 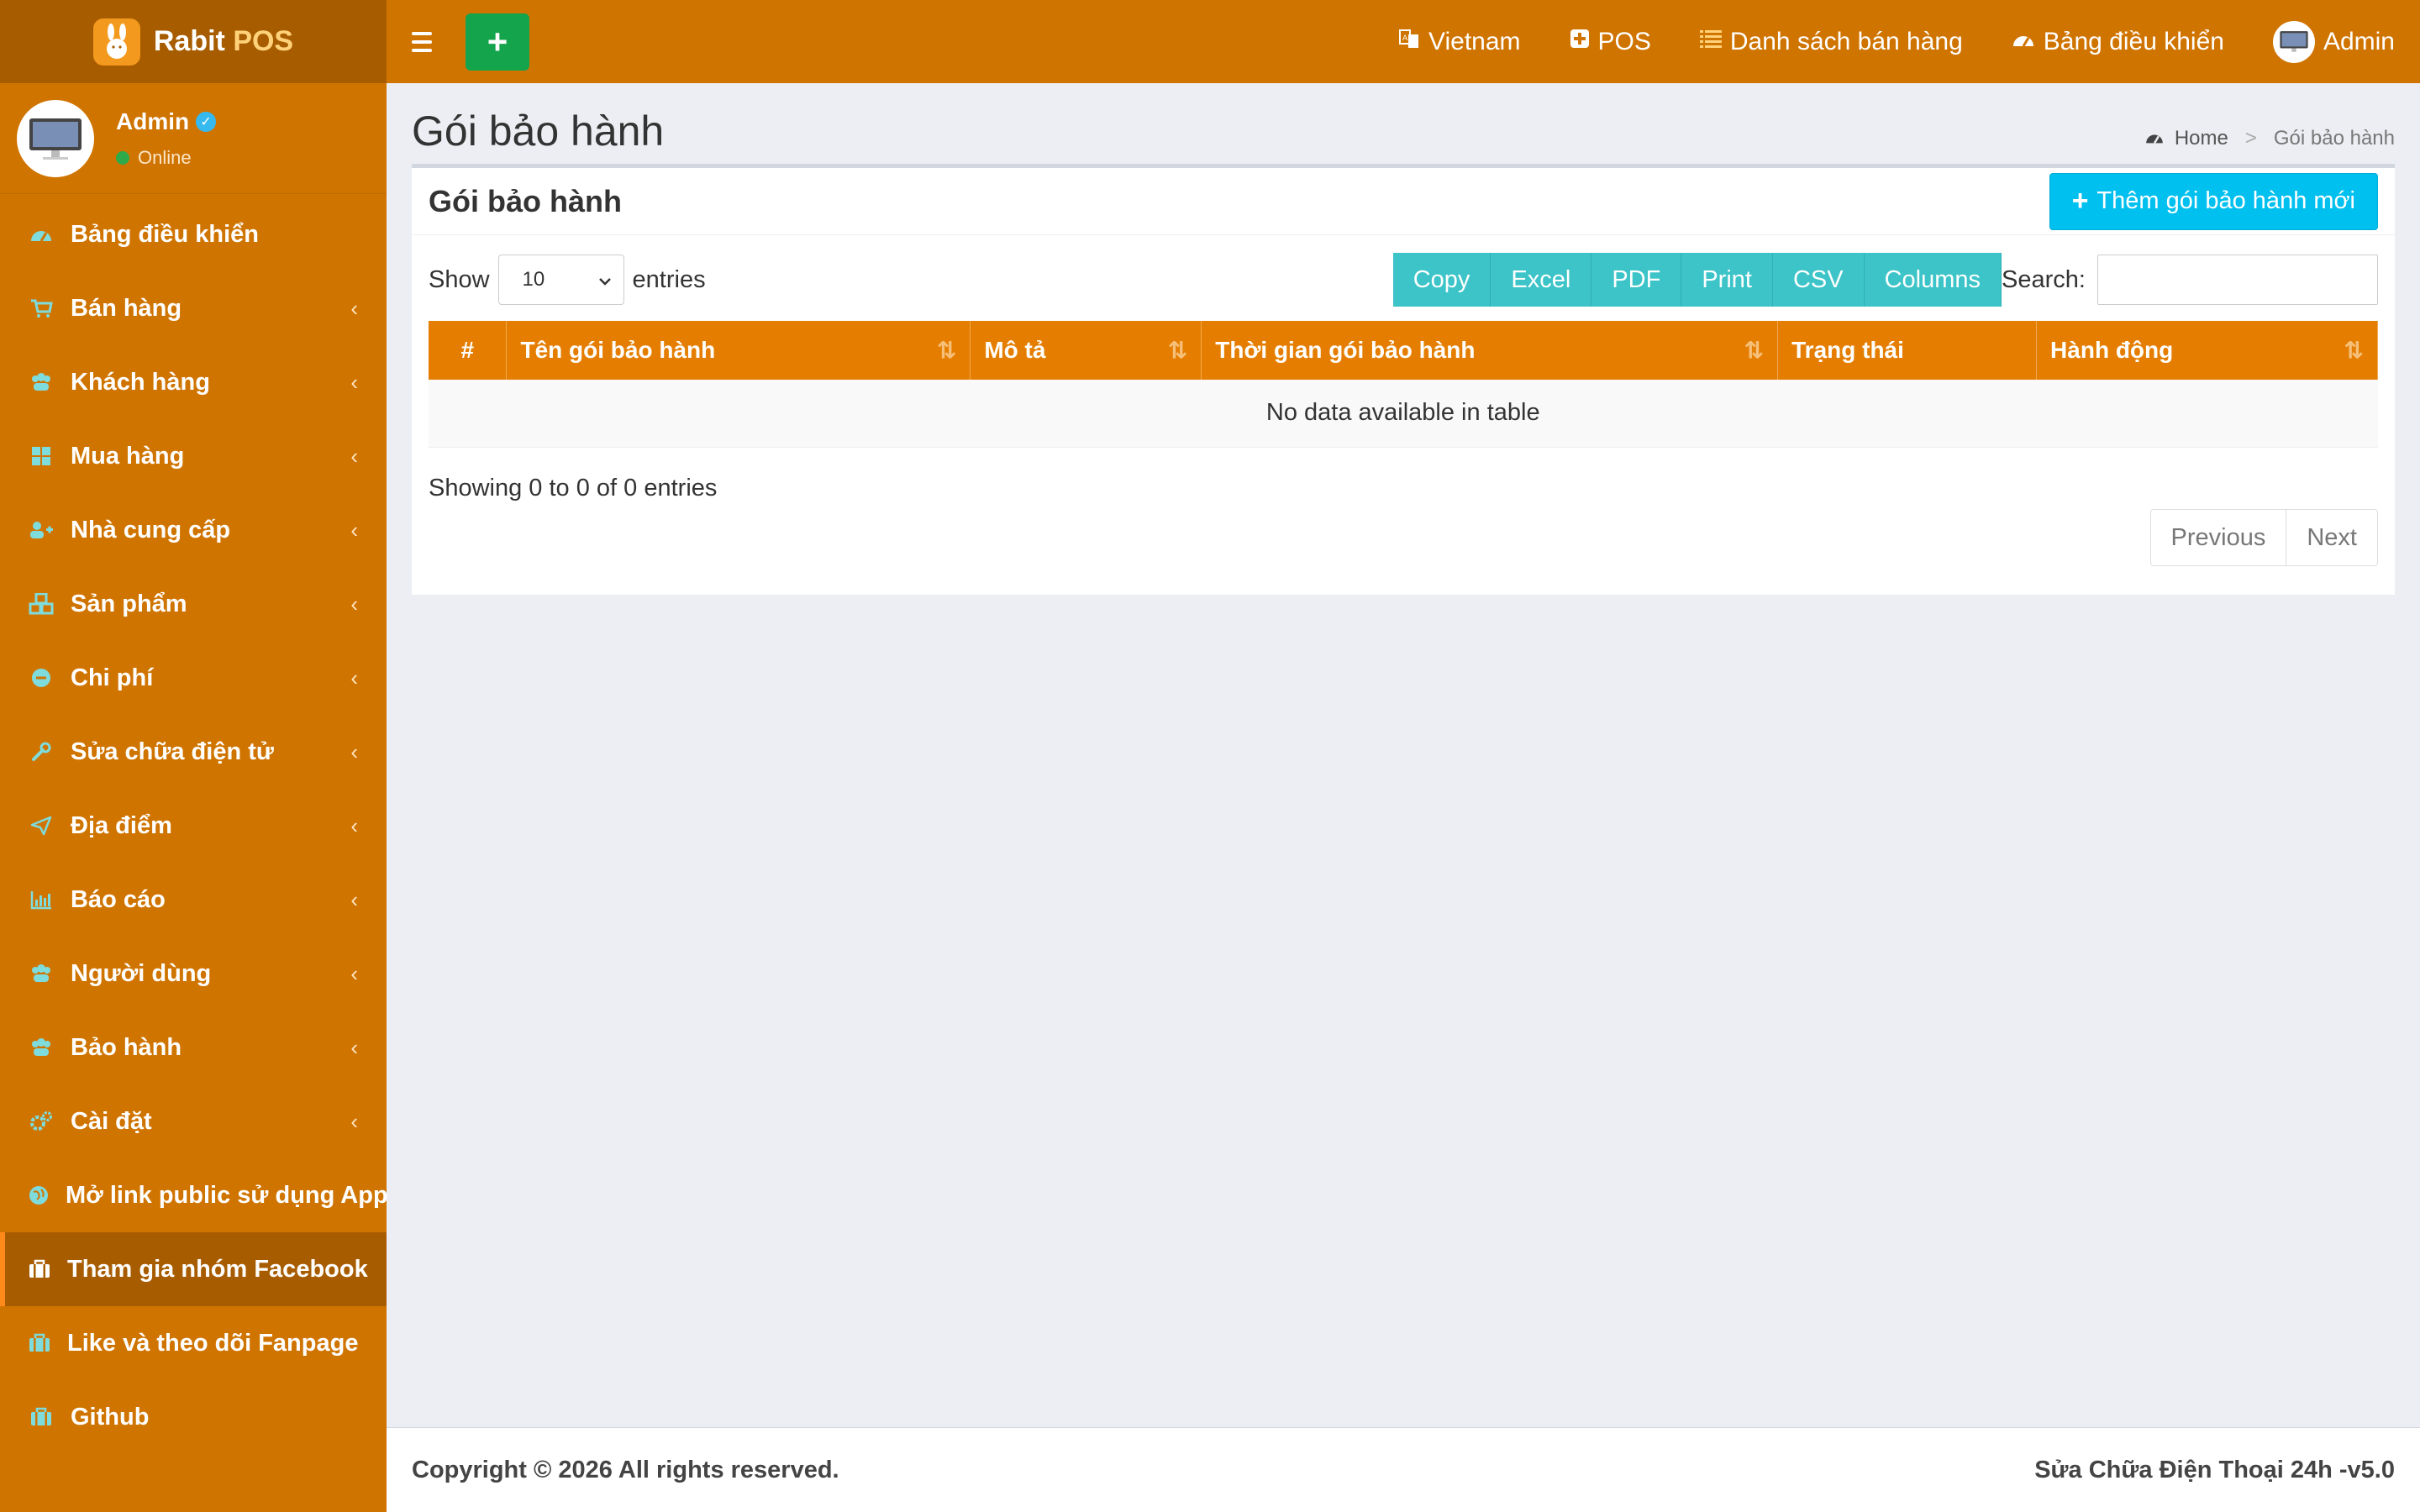 I want to click on page-length-control: Show 10 entries, so click(x=567, y=280).